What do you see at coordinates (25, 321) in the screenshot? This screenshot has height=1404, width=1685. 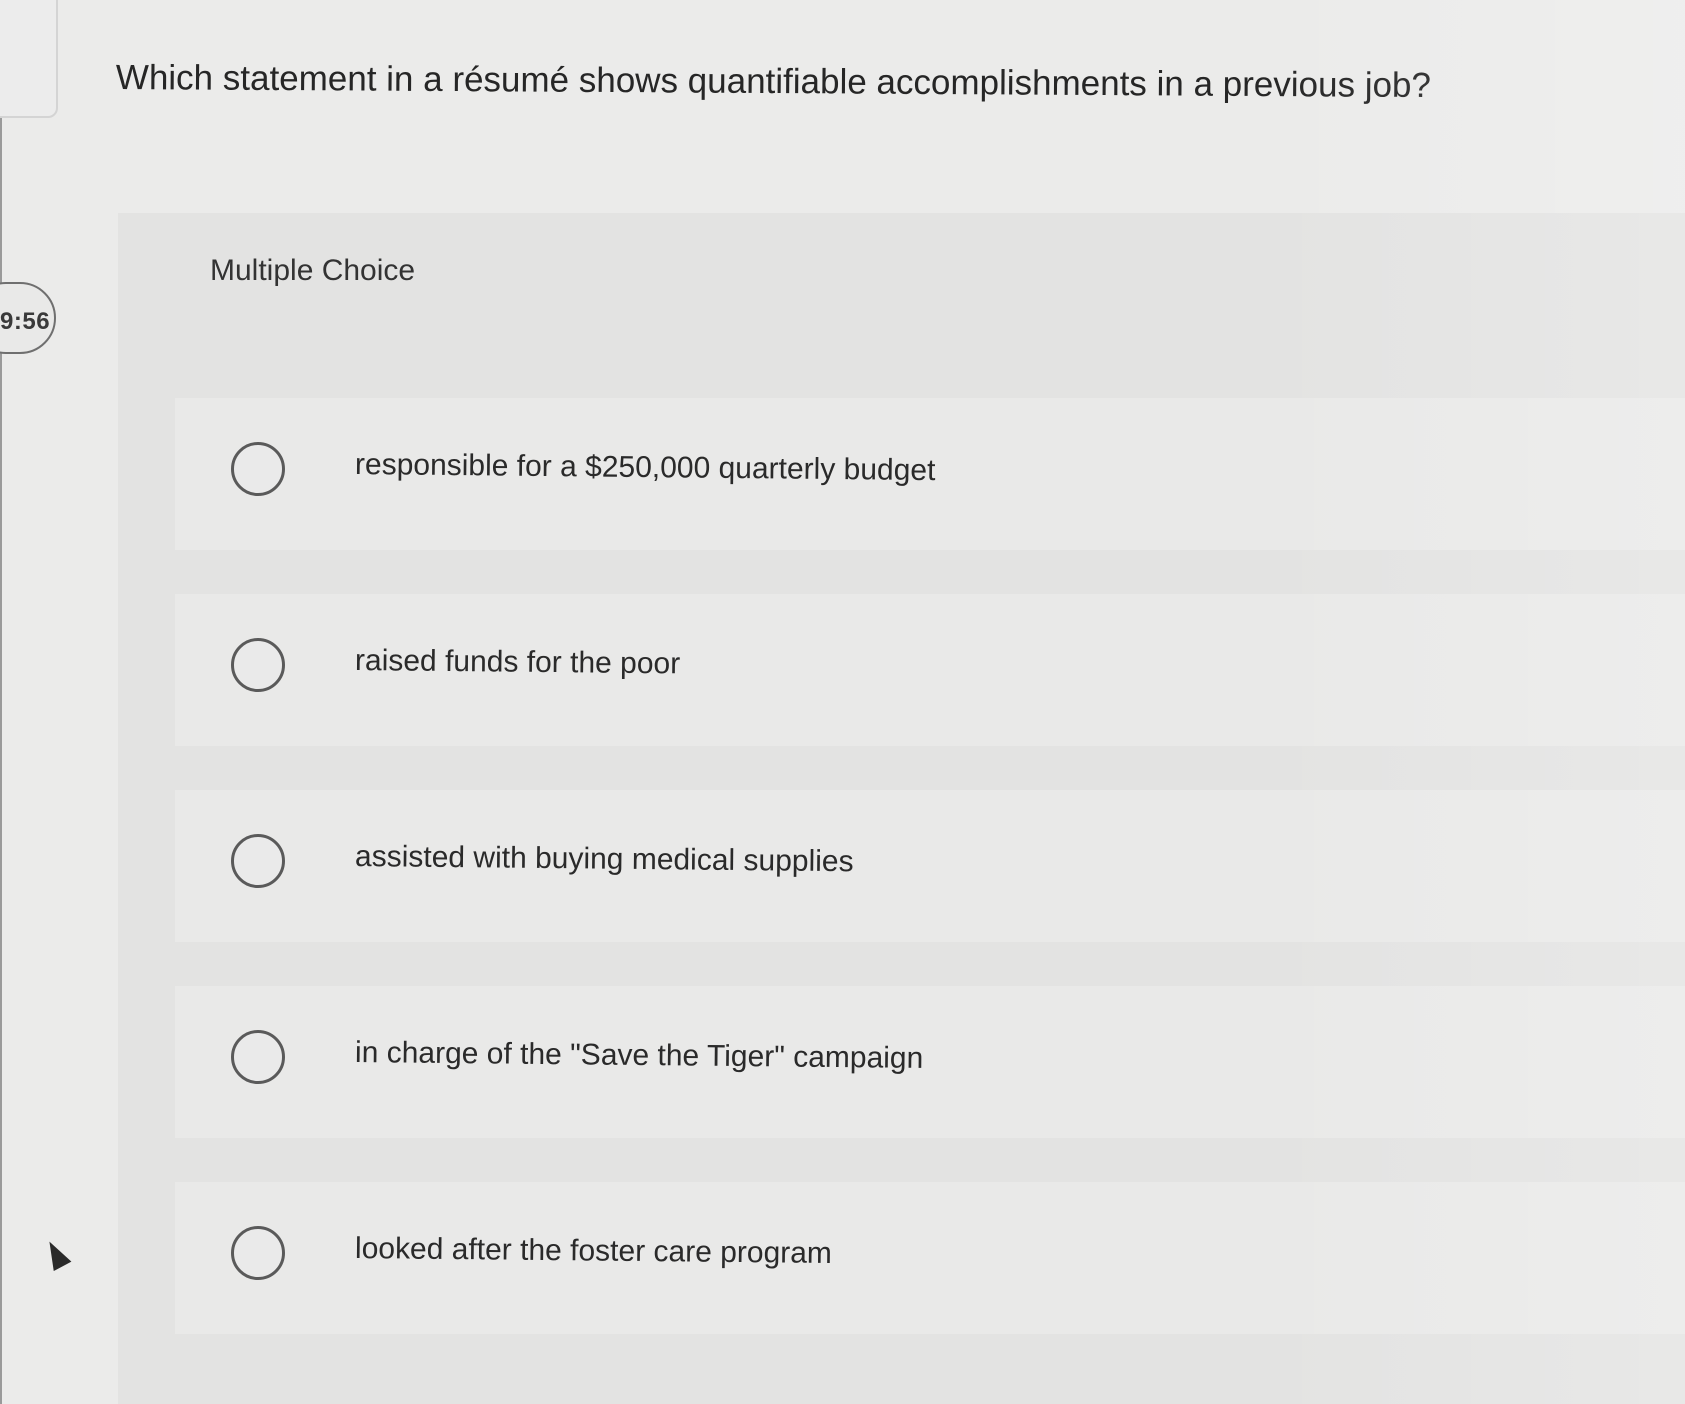 I see `timer-text: 9:56` at bounding box center [25, 321].